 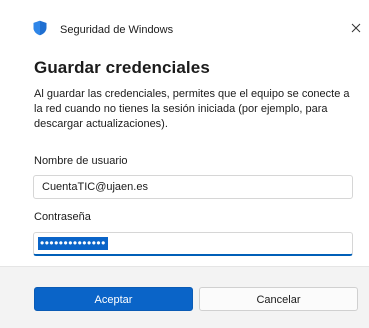 What do you see at coordinates (113, 299) in the screenshot?
I see `accept-button: Aceptar` at bounding box center [113, 299].